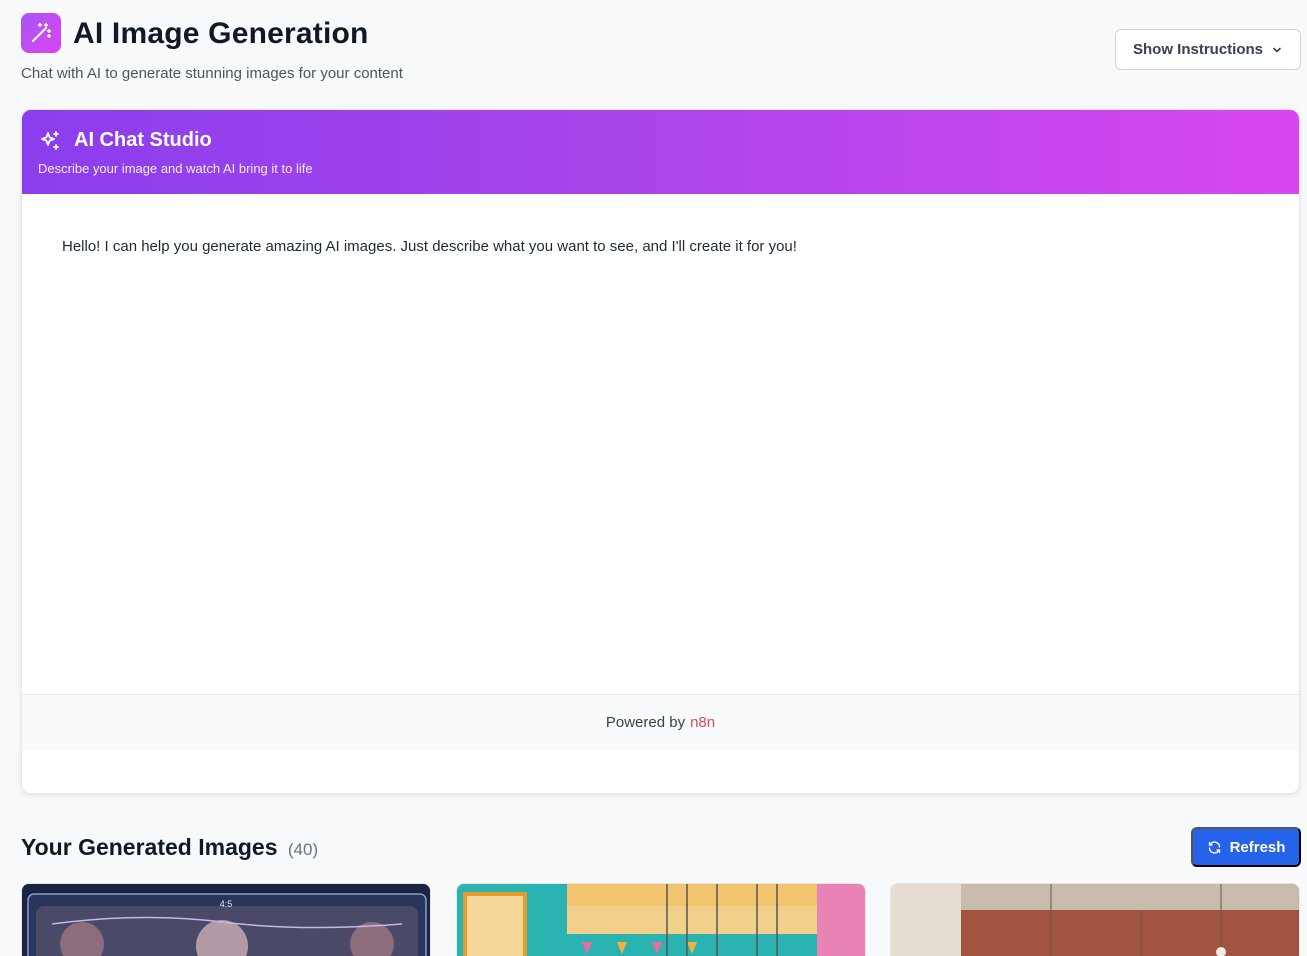 This screenshot has height=956, width=1307. What do you see at coordinates (702, 722) in the screenshot?
I see `n8n-link: n8n` at bounding box center [702, 722].